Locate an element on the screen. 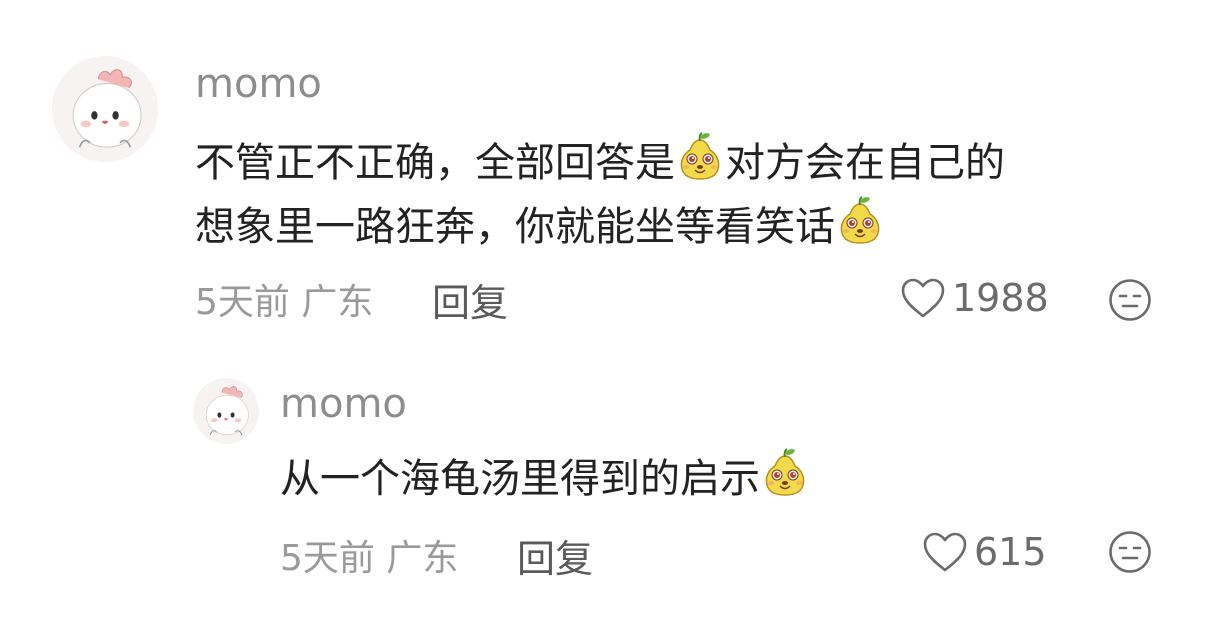 This screenshot has height=619, width=1224. like-button: 1988 is located at coordinates (974, 298).